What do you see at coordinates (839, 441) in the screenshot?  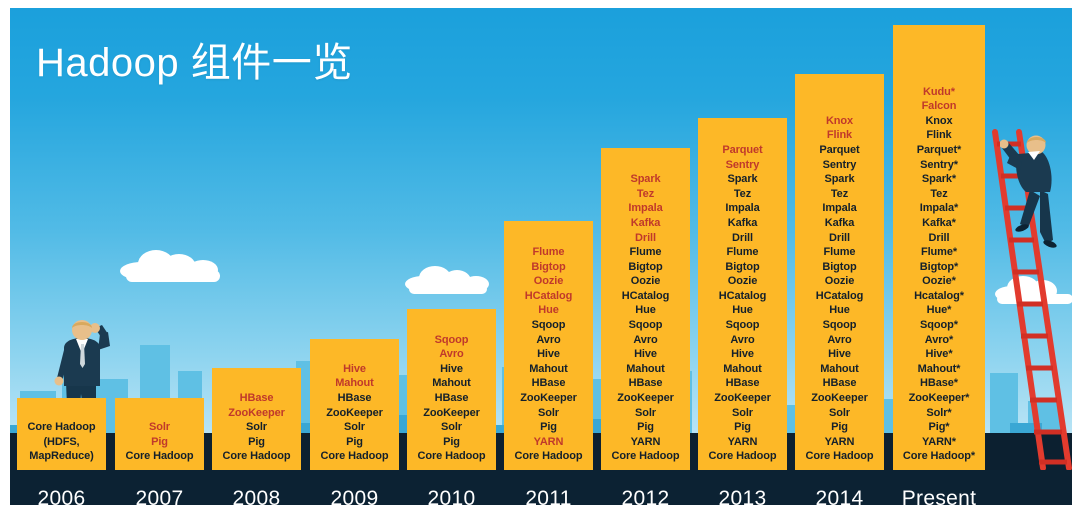 I see `component-label: YARN` at bounding box center [839, 441].